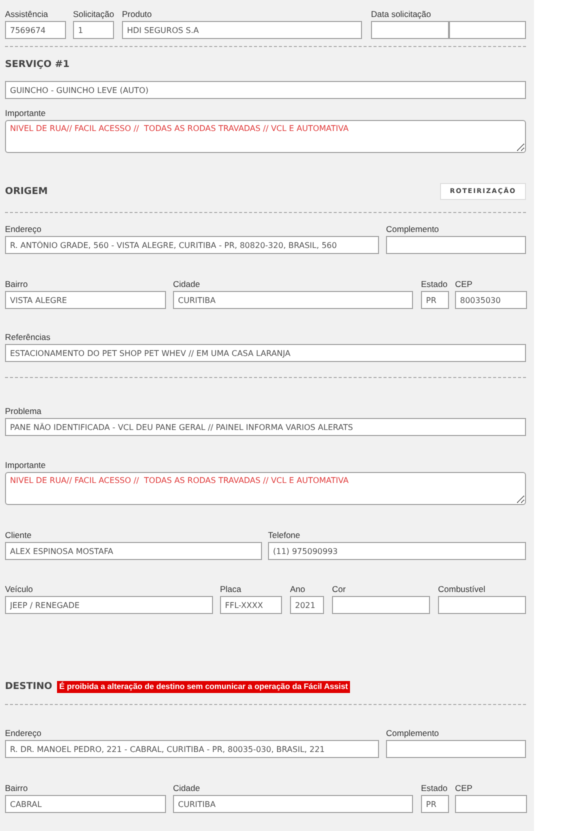 The image size is (567, 831). I want to click on warning-notice: É proibida a alteração de destino sem comunicar a operação da Fácil Assist, so click(203, 687).